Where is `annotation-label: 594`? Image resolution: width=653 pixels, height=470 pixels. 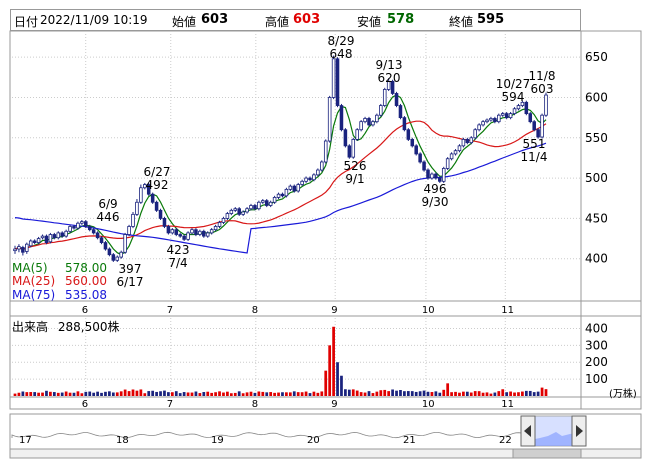 annotation-label: 594 is located at coordinates (513, 97).